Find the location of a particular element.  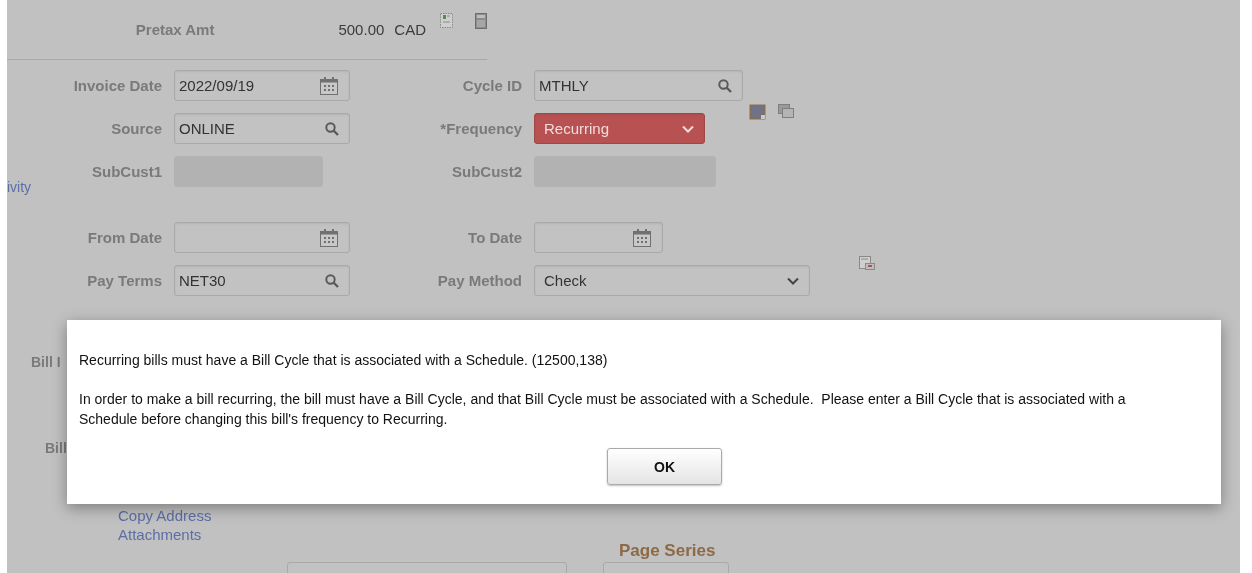

field-label: Bill is located at coordinates (56, 448).